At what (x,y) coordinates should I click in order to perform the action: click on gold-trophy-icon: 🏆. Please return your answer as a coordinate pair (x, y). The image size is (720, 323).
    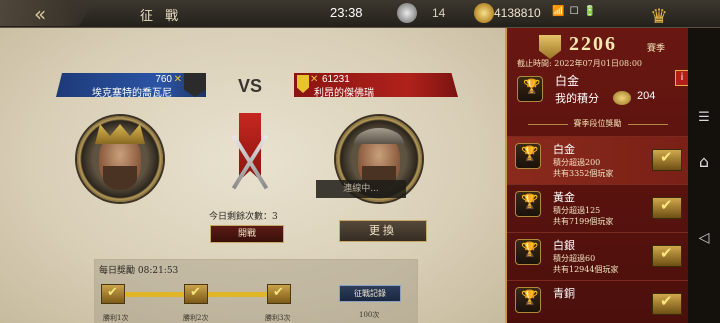
    Looking at the image, I should click on (528, 204).